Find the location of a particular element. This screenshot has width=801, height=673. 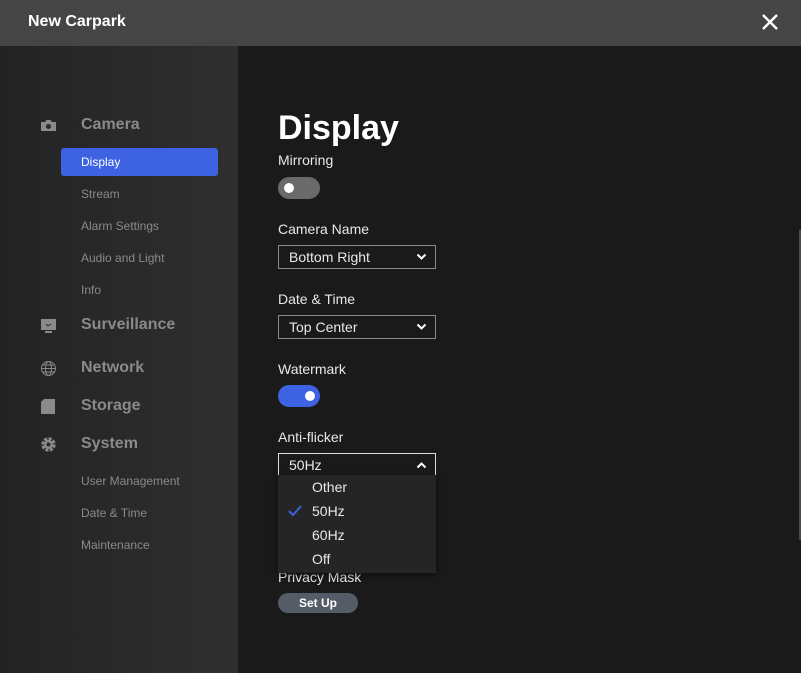

section-label: Camera is located at coordinates (110, 124).